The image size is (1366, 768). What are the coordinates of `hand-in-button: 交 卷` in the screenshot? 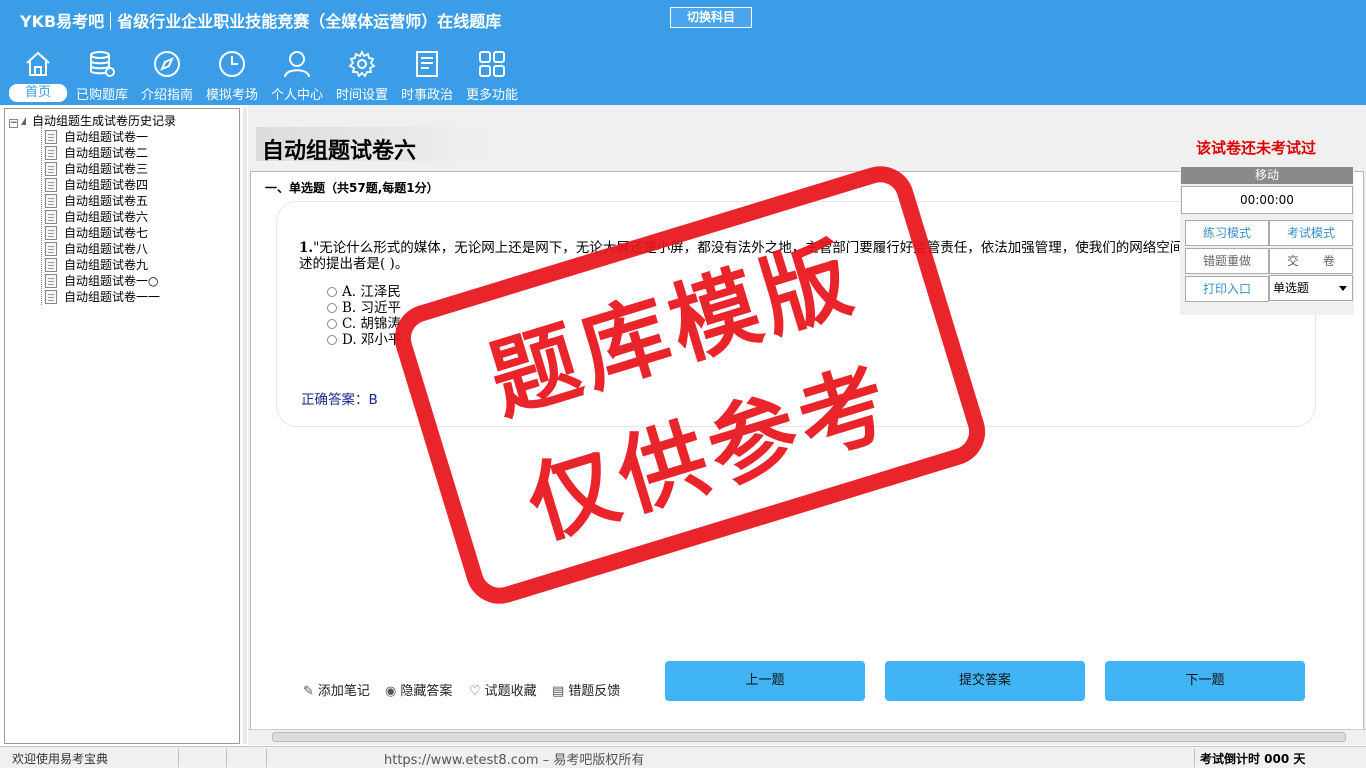 It's located at (1311, 261).